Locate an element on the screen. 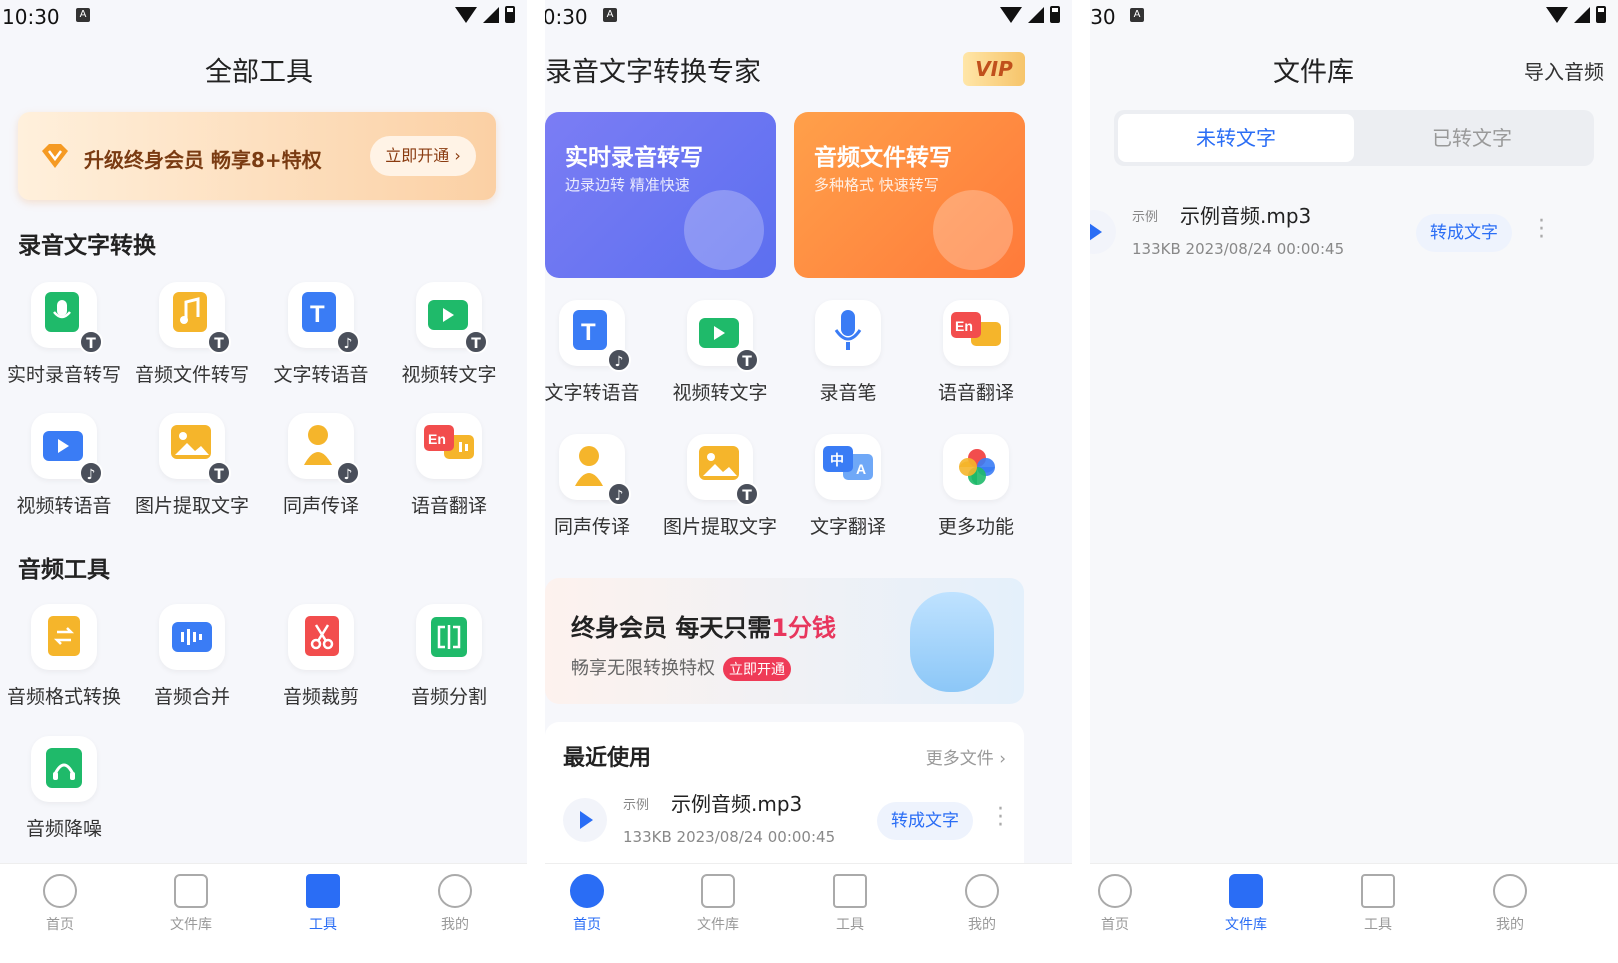  svg-text: T is located at coordinates (588, 332).